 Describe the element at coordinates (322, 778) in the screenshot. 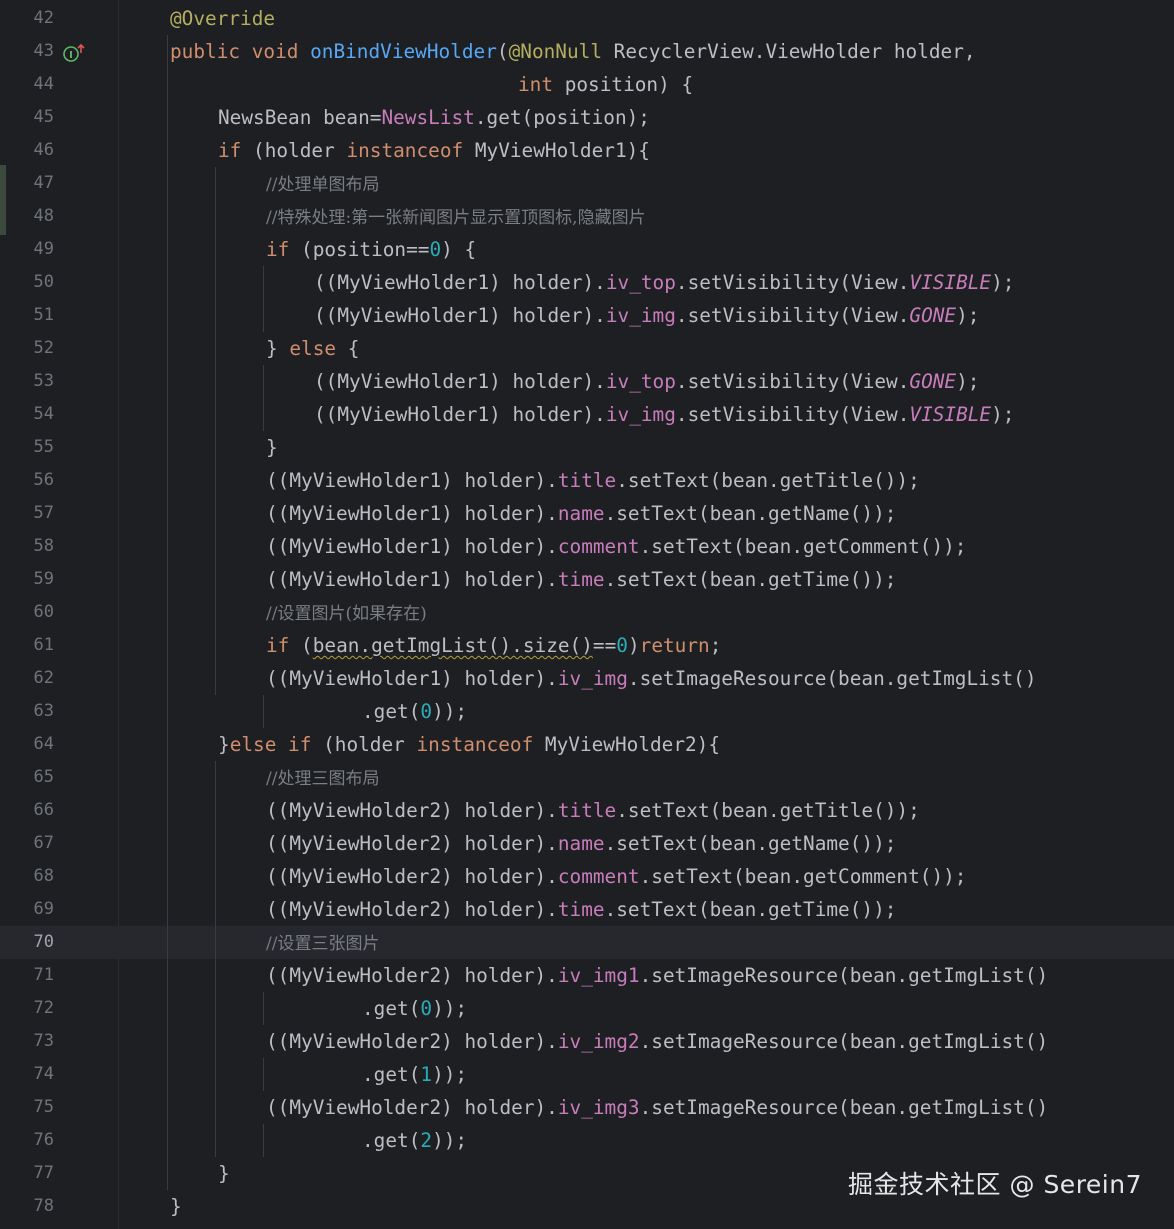

I see `code-text: //处理三图布局` at that location.